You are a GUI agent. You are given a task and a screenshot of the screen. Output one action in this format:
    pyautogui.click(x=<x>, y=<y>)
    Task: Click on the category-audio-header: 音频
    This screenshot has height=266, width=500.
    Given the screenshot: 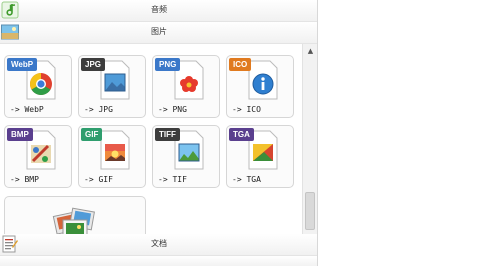 What is the action you would take?
    pyautogui.click(x=158, y=11)
    